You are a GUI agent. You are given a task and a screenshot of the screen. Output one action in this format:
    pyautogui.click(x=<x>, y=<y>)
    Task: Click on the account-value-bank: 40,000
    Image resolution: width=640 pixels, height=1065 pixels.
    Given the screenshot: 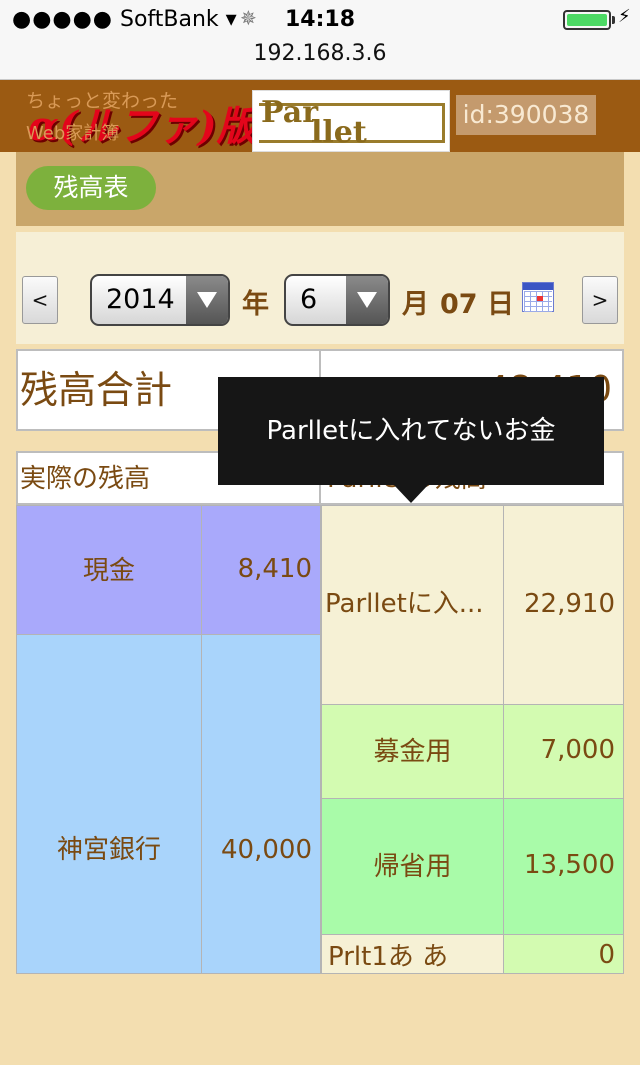 What is the action you would take?
    pyautogui.click(x=261, y=804)
    